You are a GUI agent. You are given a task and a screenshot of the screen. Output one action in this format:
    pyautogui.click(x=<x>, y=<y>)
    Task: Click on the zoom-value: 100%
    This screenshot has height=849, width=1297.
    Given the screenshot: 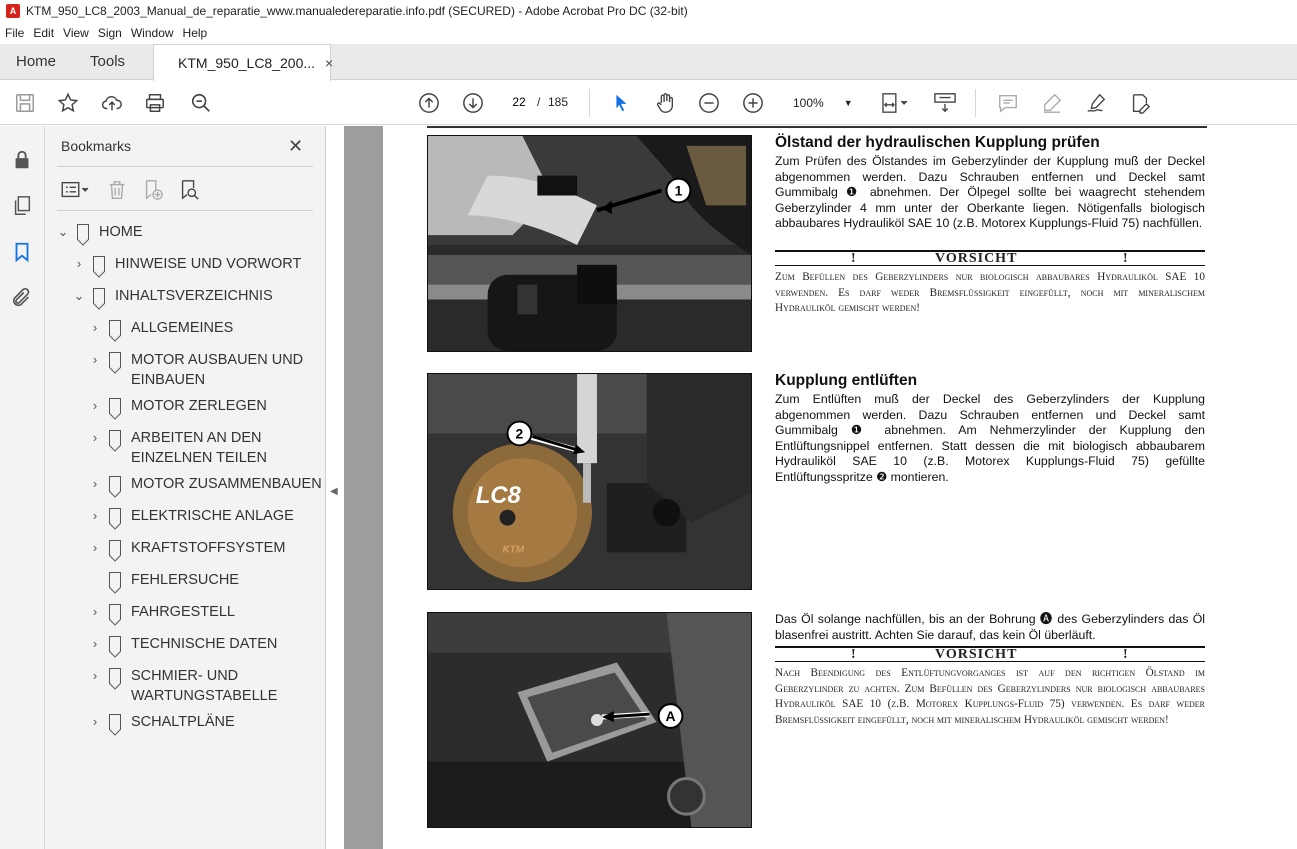 What is the action you would take?
    pyautogui.click(x=808, y=103)
    